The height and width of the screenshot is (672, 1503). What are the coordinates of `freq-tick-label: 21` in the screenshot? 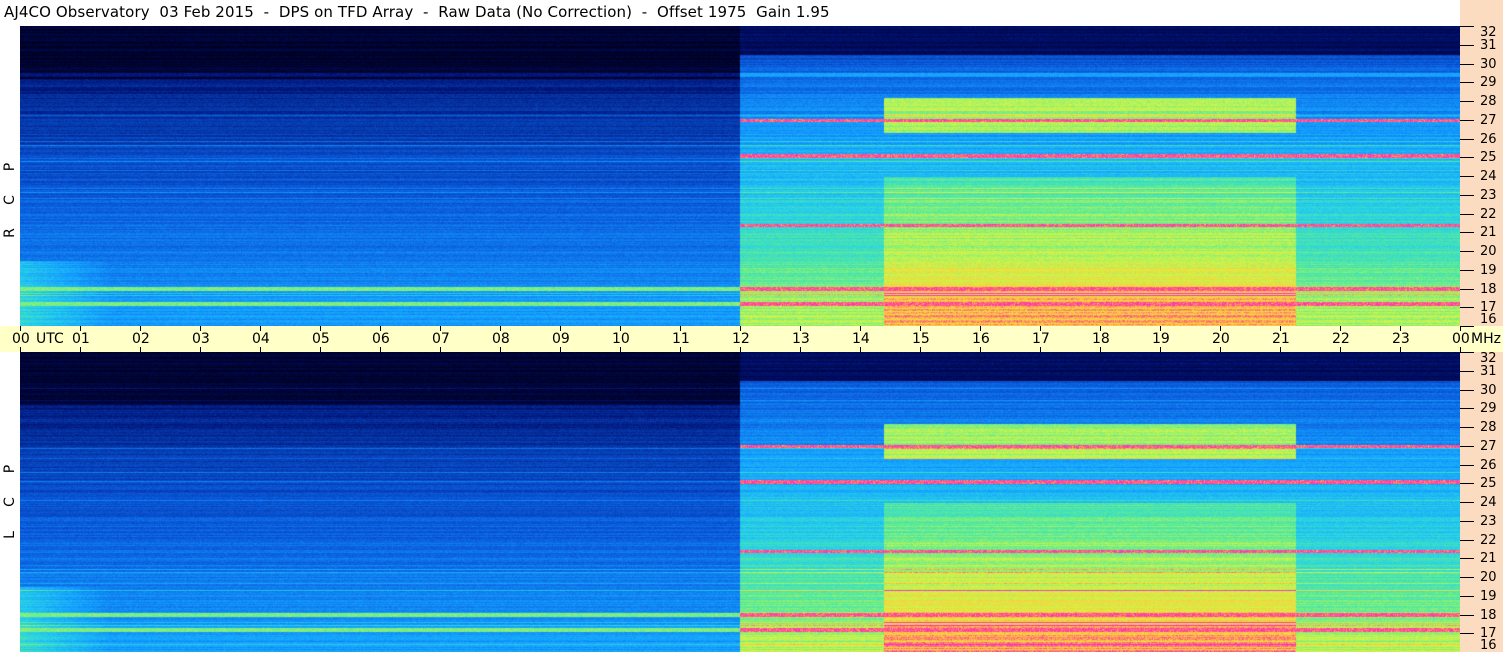 It's located at (1488, 232).